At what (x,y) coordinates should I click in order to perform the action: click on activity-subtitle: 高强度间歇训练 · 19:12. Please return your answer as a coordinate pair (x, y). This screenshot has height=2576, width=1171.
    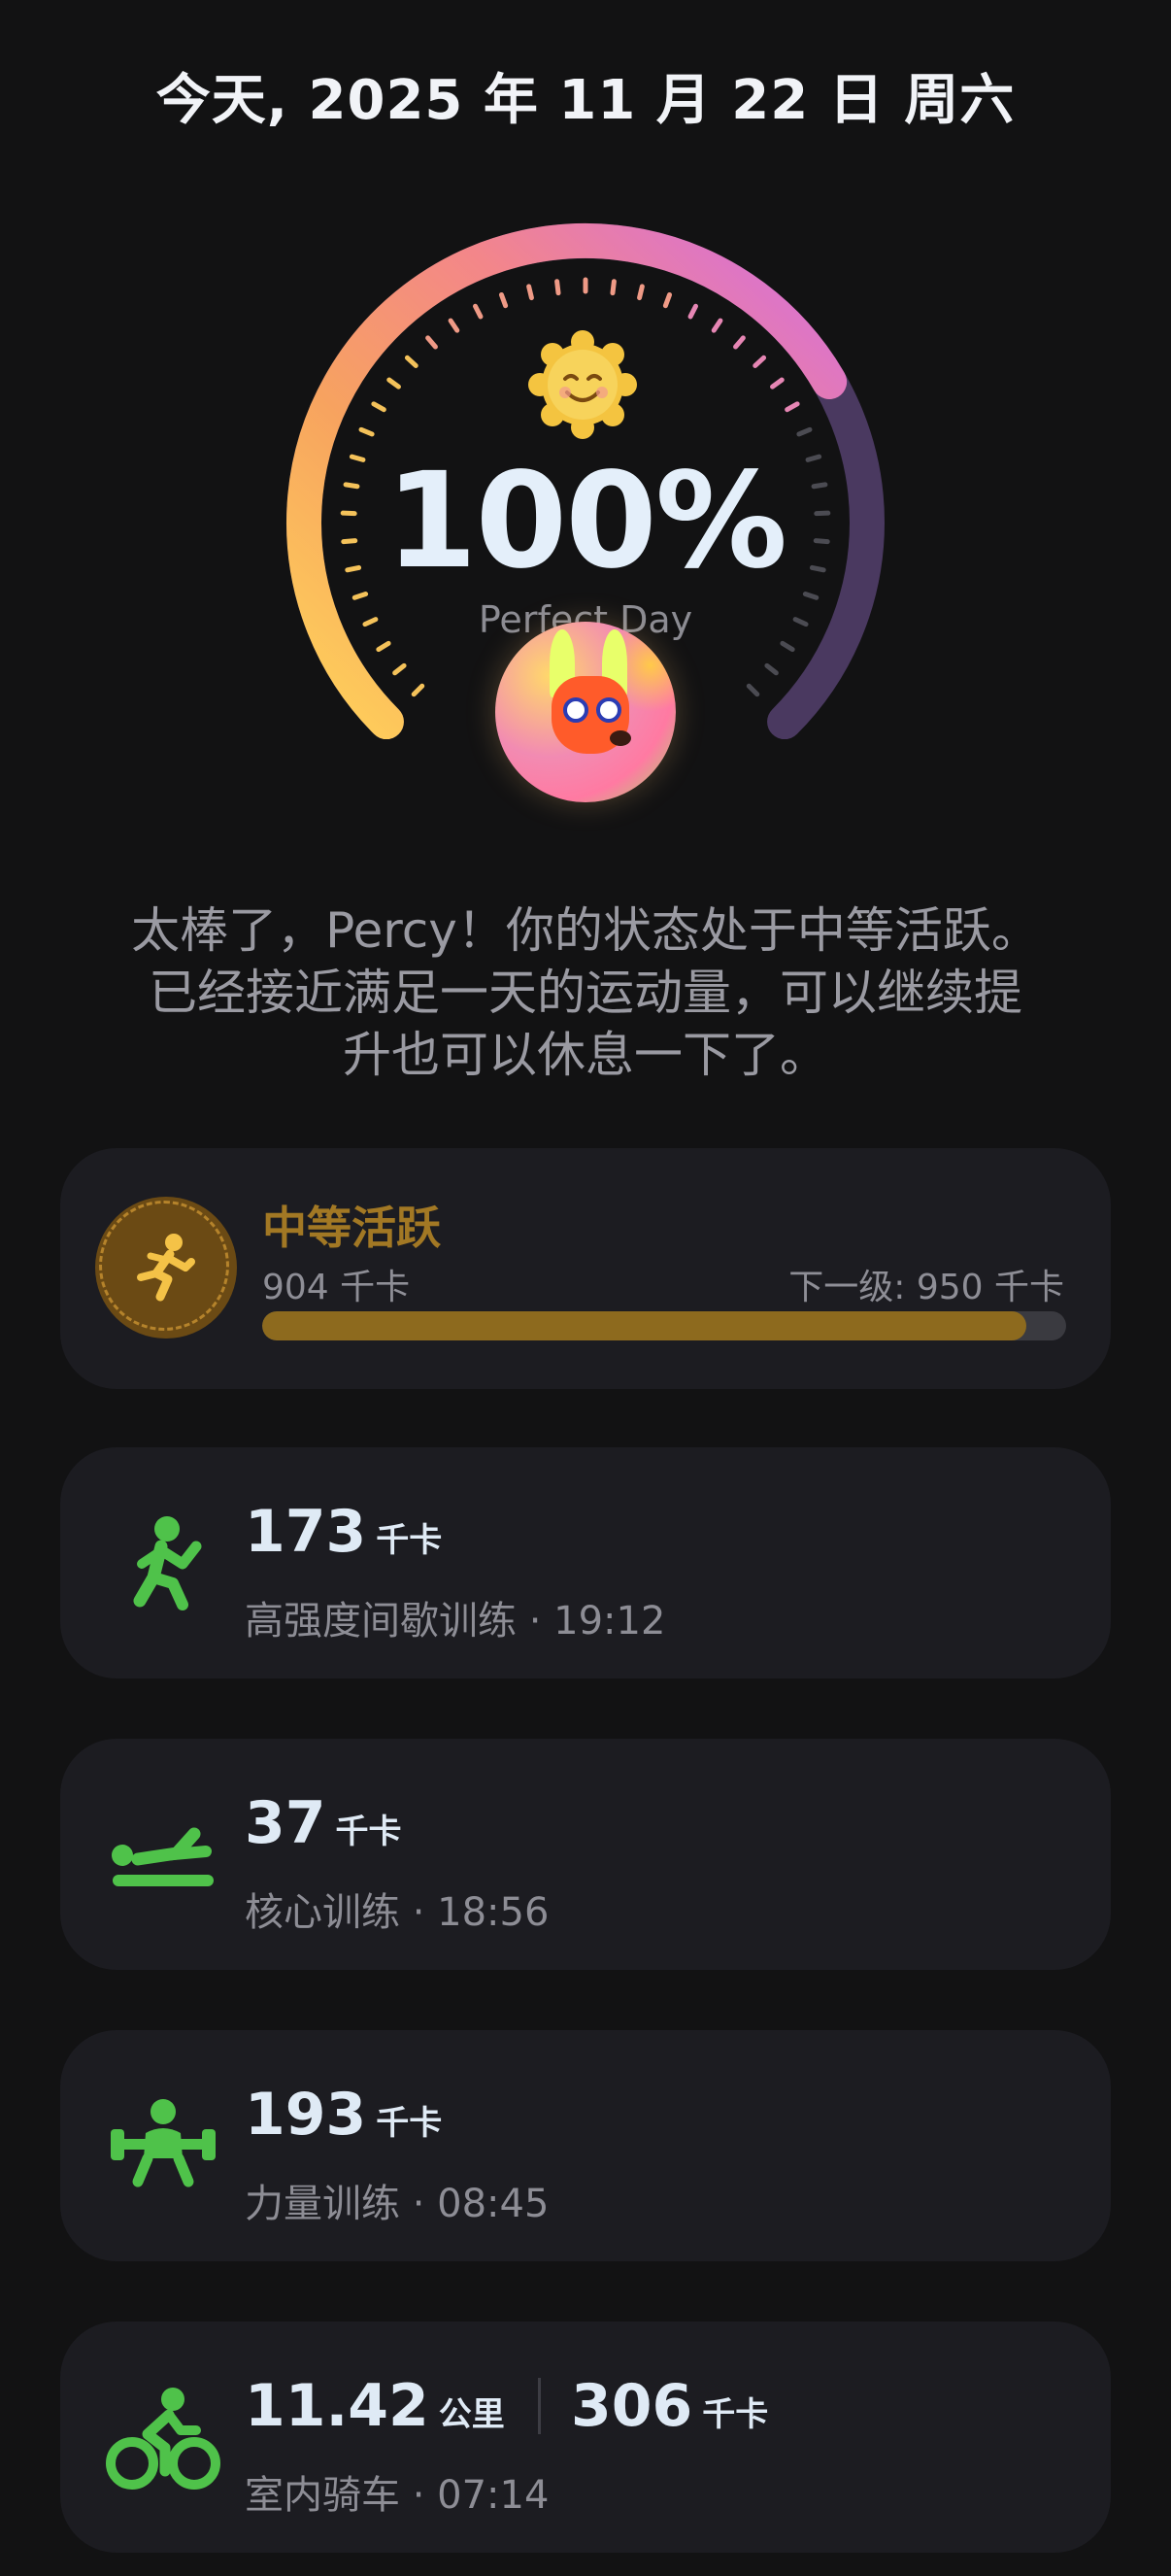
    Looking at the image, I should click on (455, 1621).